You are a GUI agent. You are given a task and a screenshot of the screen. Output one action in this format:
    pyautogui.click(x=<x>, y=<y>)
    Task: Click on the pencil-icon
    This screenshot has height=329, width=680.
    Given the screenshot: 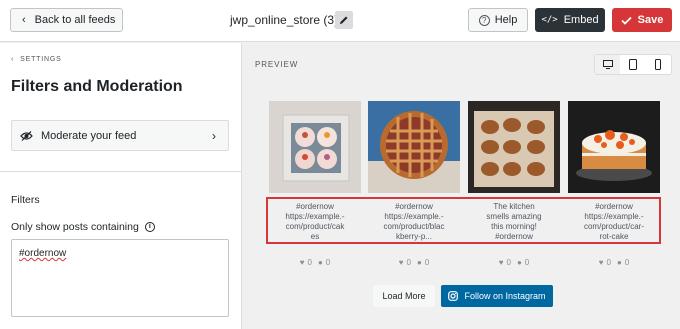 What is the action you would take?
    pyautogui.click(x=344, y=20)
    